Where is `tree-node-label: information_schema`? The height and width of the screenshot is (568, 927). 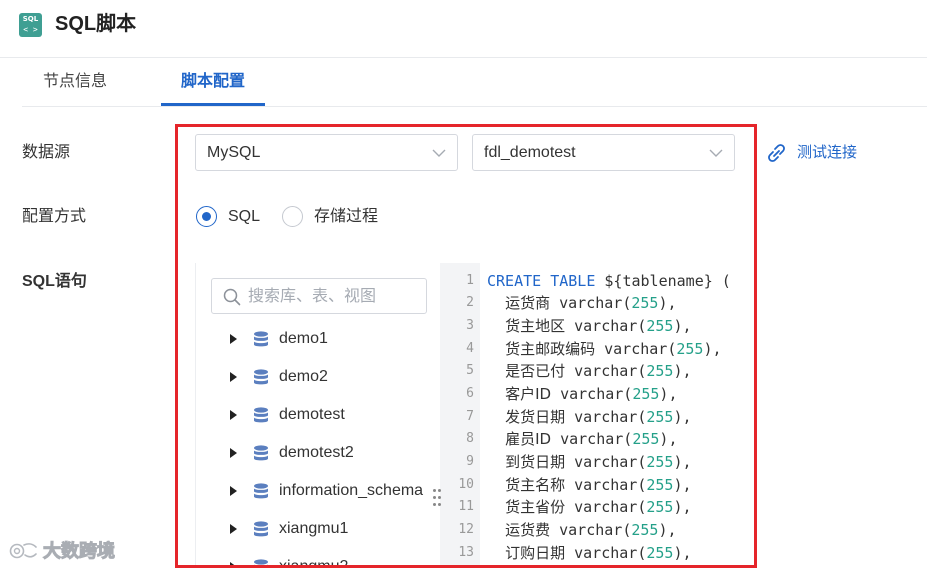
tree-node-label: information_schema is located at coordinates (351, 490).